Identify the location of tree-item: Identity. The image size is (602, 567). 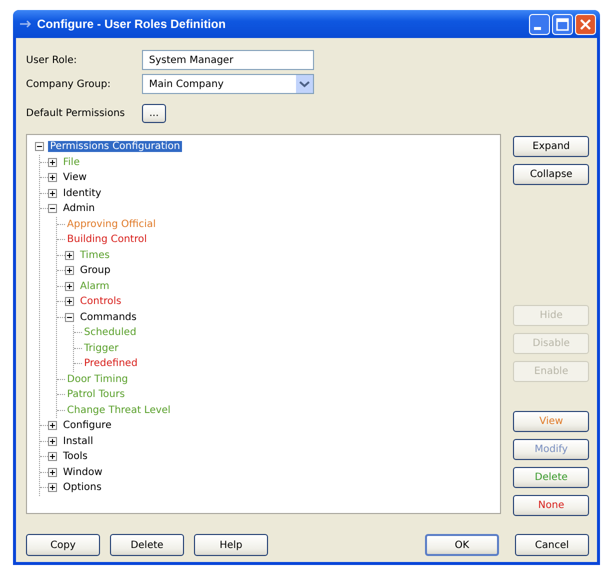
(82, 193).